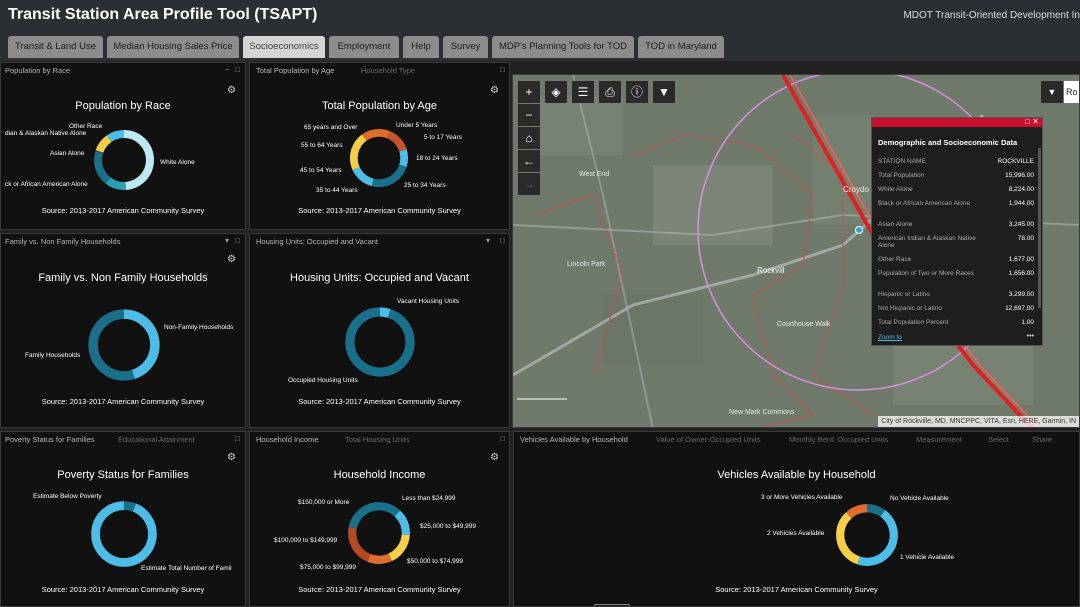  Describe the element at coordinates (317, 241) in the screenshot. I see `panel-tab: Housing Units: Occupied and Vacant` at that location.